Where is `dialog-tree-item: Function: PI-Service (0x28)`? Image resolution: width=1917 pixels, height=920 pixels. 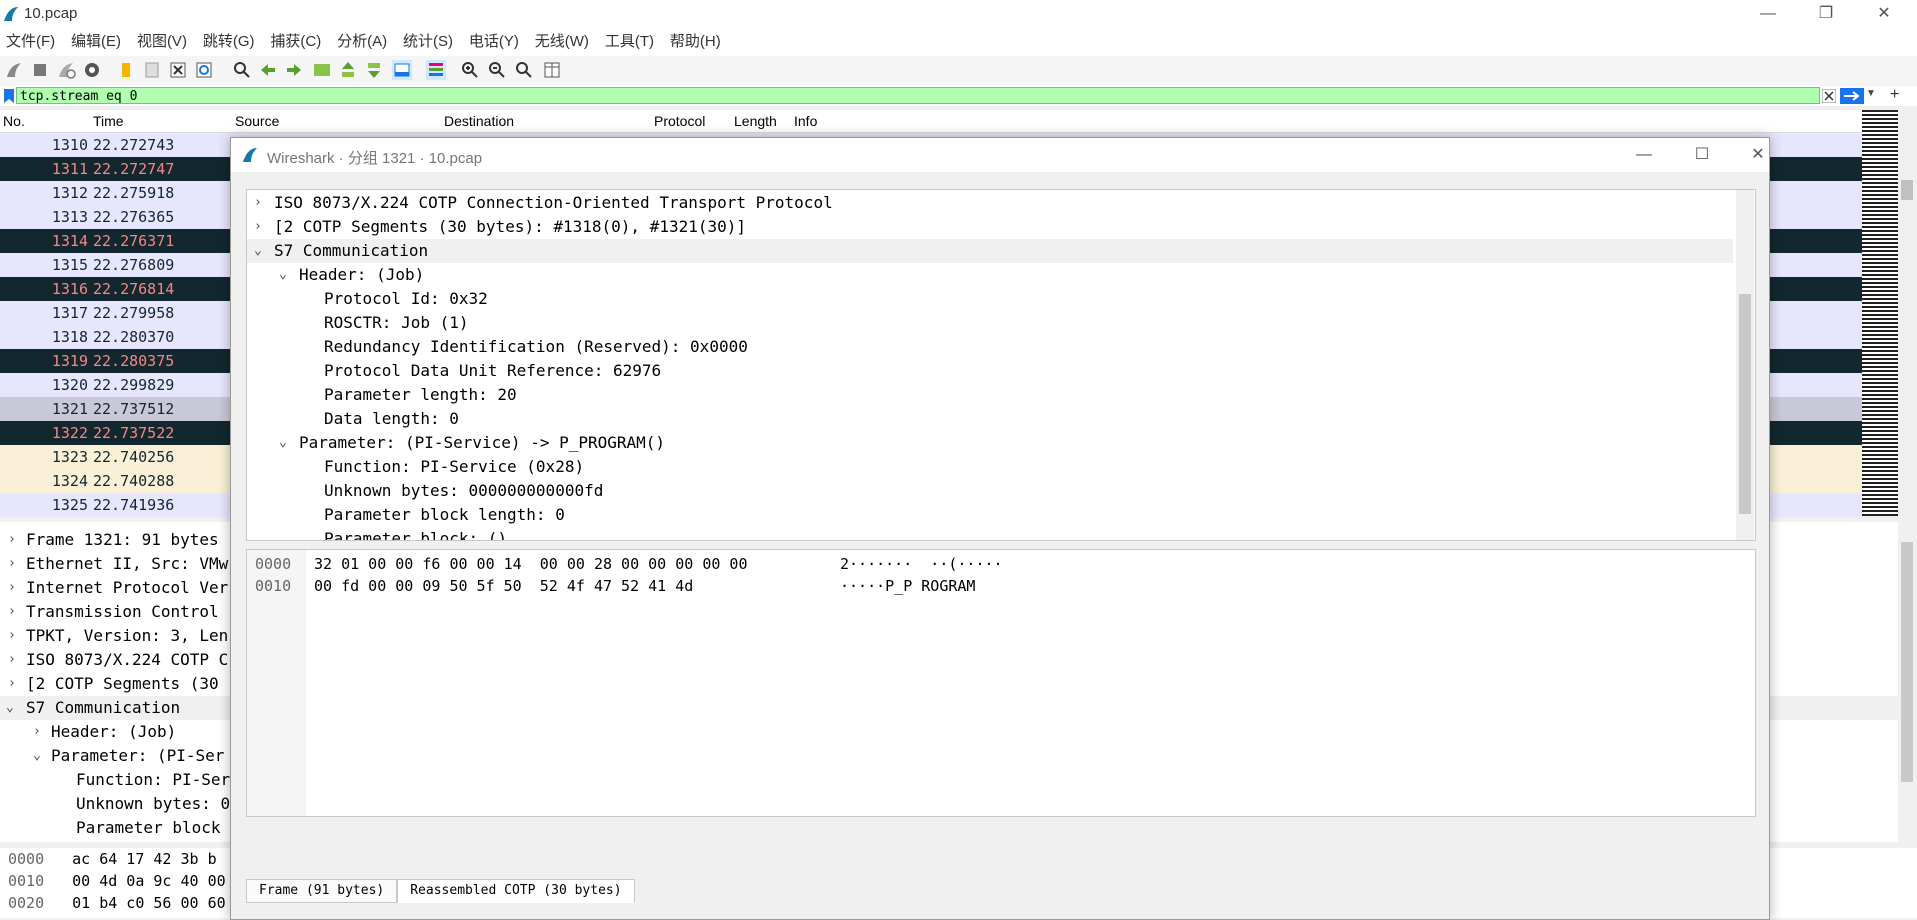 dialog-tree-item: Function: PI-Service (0x28) is located at coordinates (990, 467).